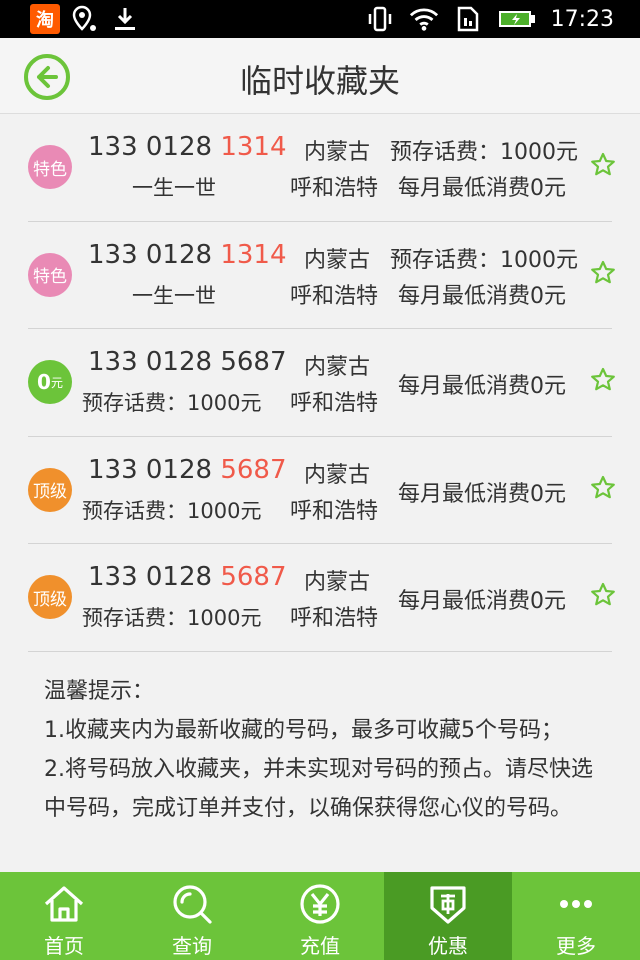  I want to click on clock: 17:23, so click(582, 19).